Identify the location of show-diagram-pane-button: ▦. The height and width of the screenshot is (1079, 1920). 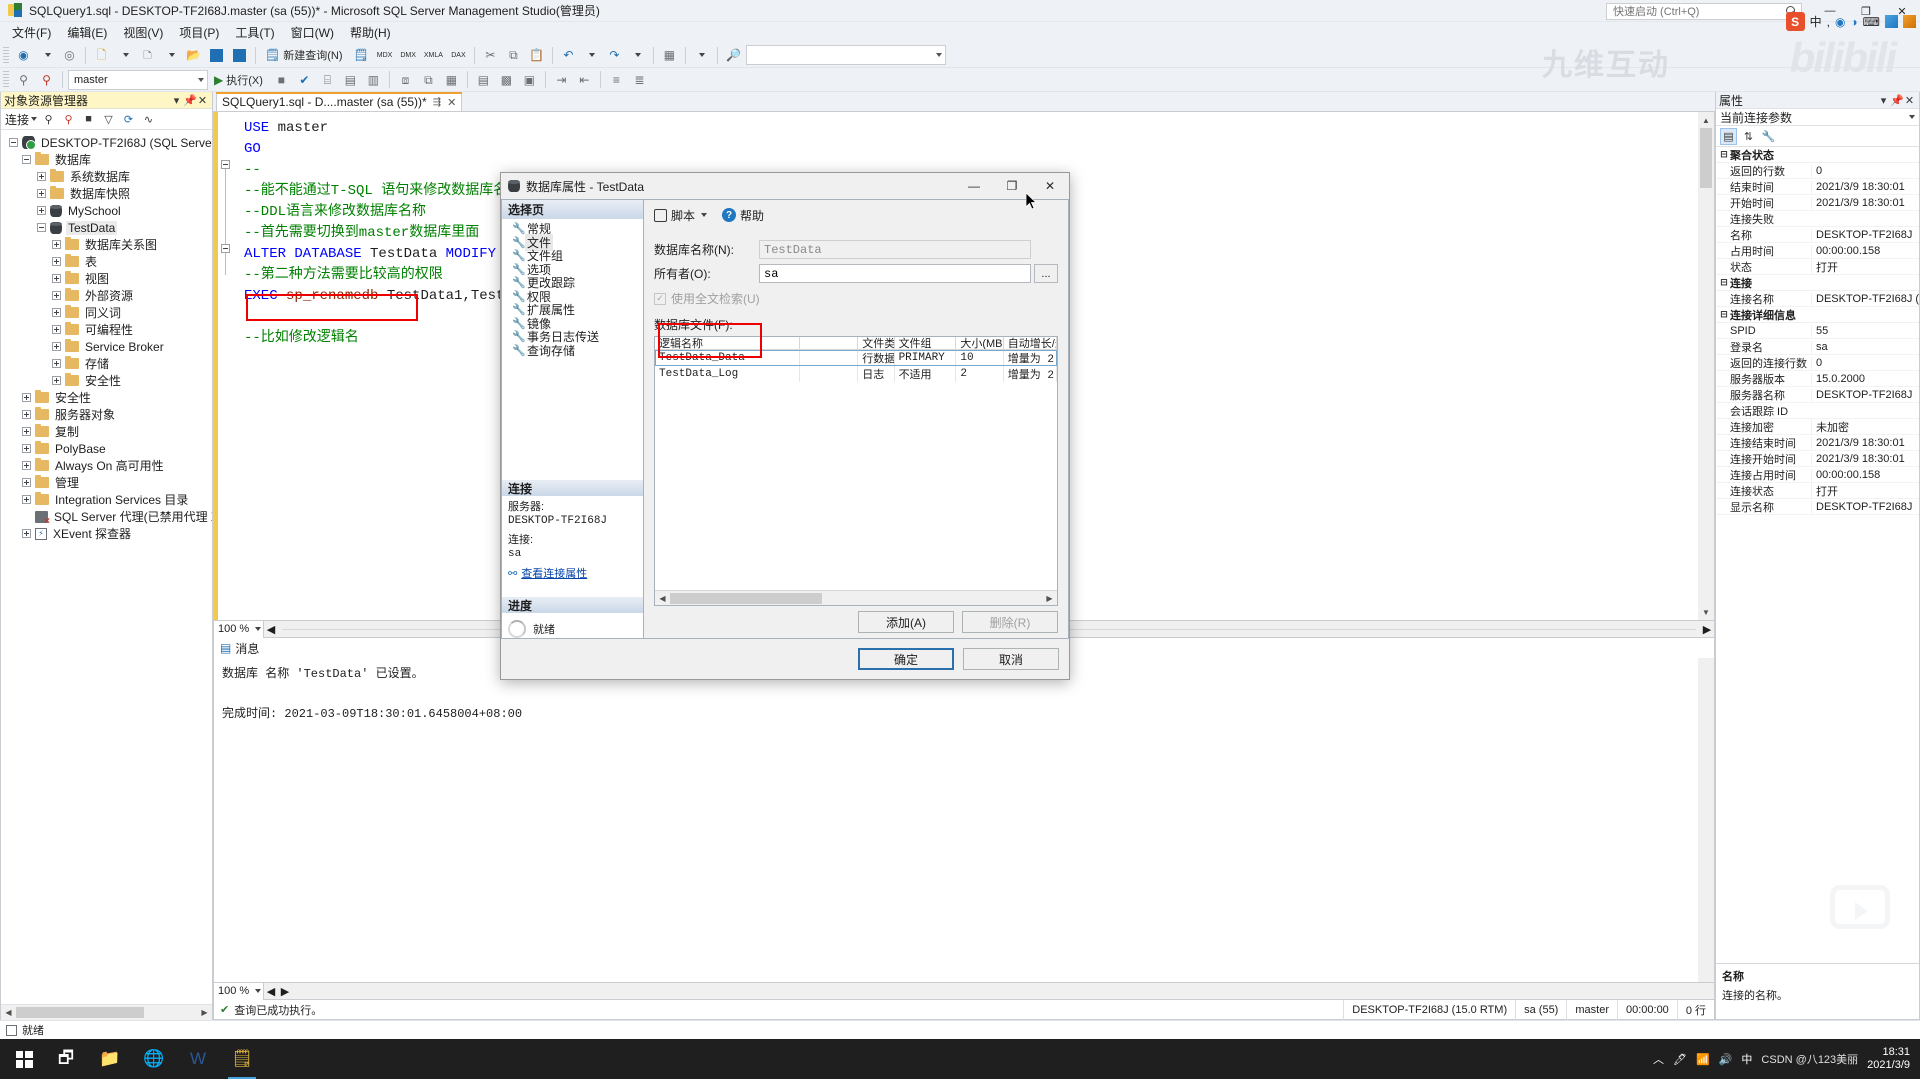
(669, 55).